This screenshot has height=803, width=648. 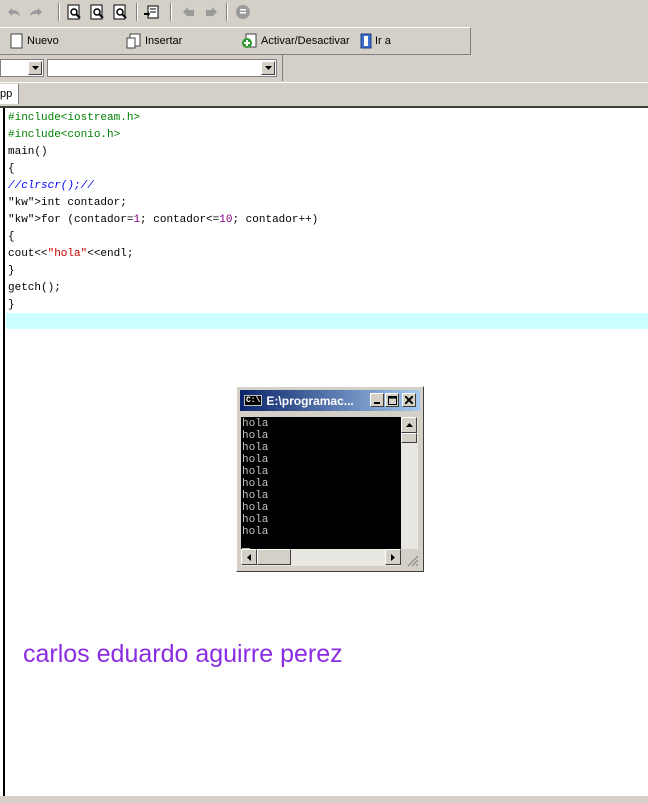 What do you see at coordinates (34, 288) in the screenshot?
I see `code-line: getch();` at bounding box center [34, 288].